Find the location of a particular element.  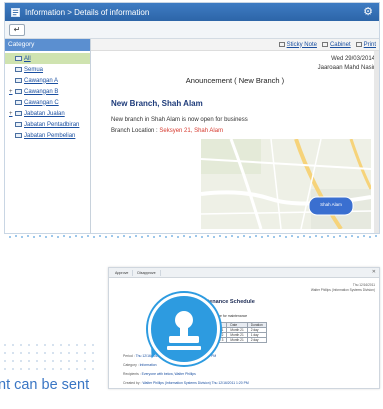

sticky-note-icon is located at coordinates (281, 44).